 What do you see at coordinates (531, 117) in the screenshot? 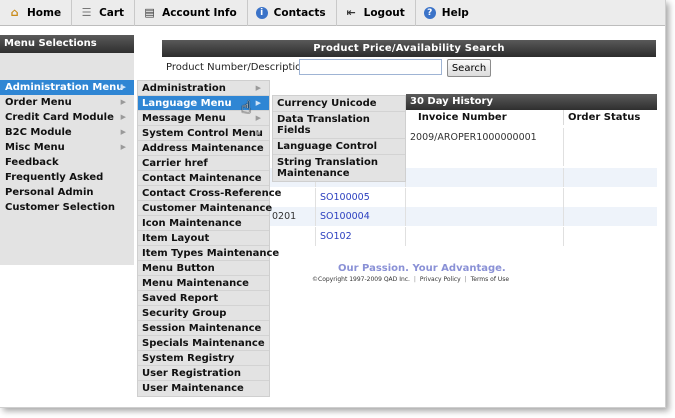
I see `history-column-headers: Invoice Number Order Status` at bounding box center [531, 117].